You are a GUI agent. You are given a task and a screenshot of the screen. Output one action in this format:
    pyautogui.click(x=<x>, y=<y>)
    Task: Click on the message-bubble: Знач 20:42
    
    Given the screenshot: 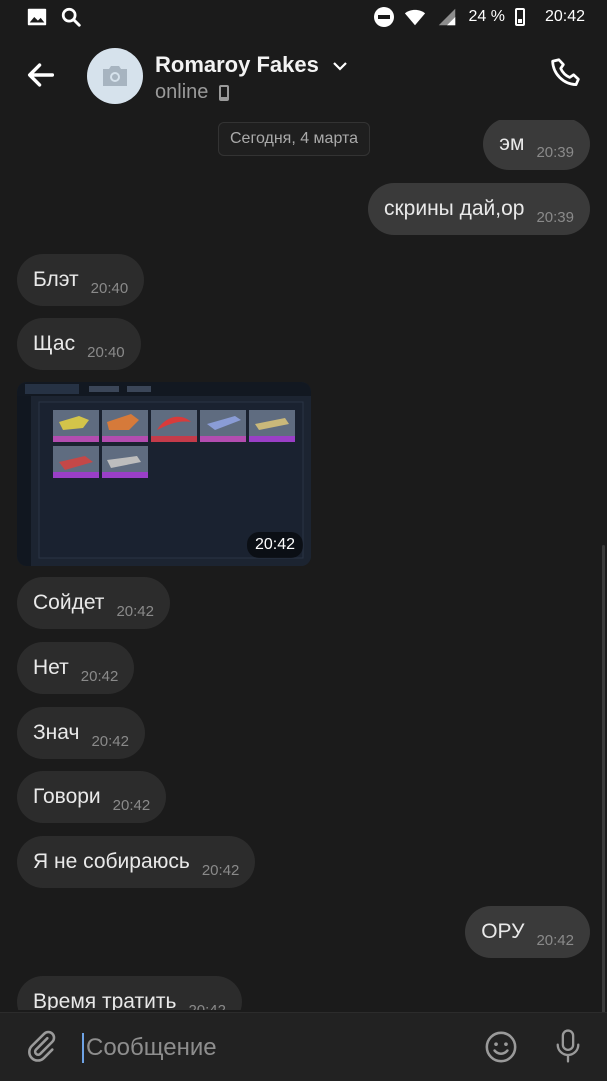 What is the action you would take?
    pyautogui.click(x=81, y=733)
    